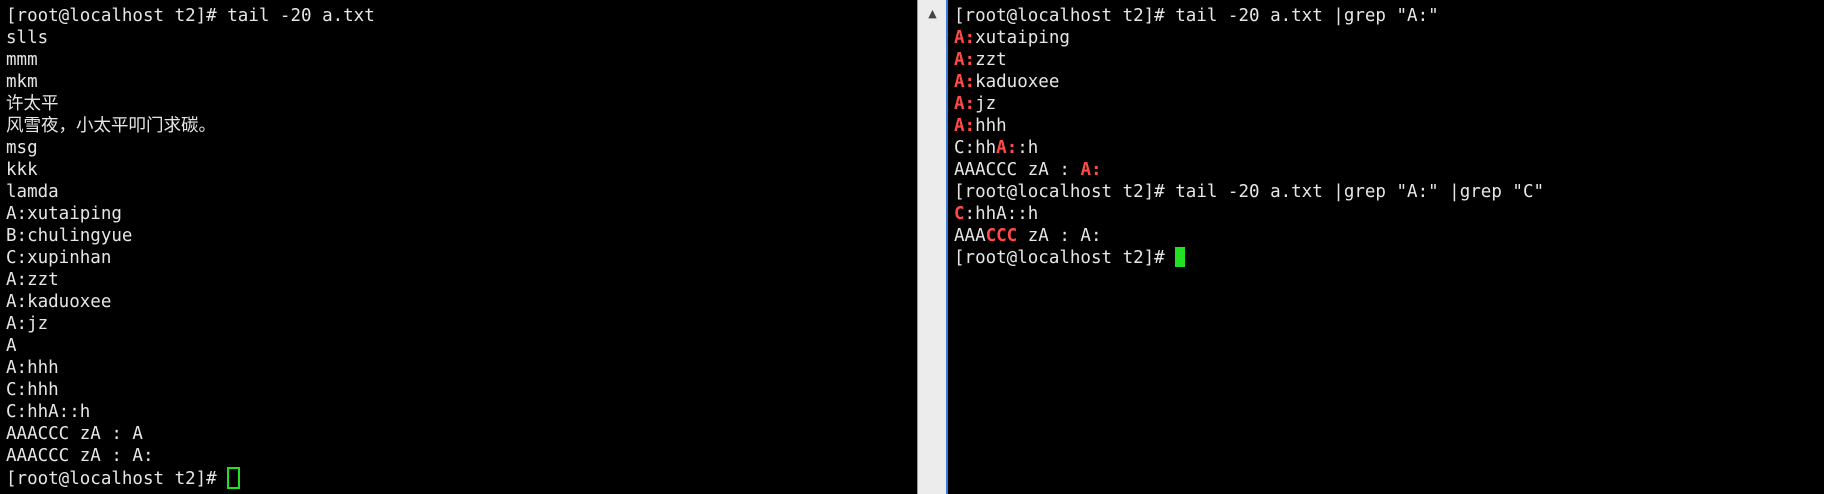 This screenshot has width=1824, height=494. Describe the element at coordinates (1017, 82) in the screenshot. I see `line-text: kaduoxee` at that location.